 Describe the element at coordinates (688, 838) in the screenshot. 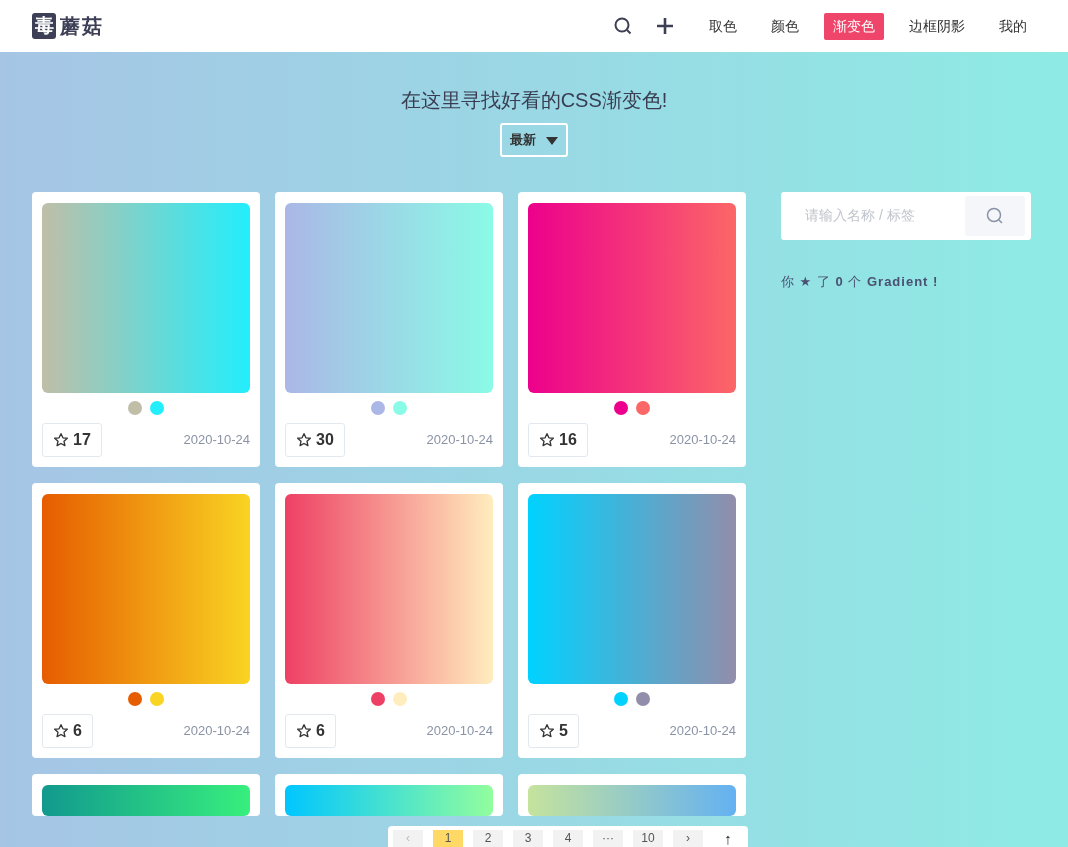

I see `next-page-button: ›` at that location.